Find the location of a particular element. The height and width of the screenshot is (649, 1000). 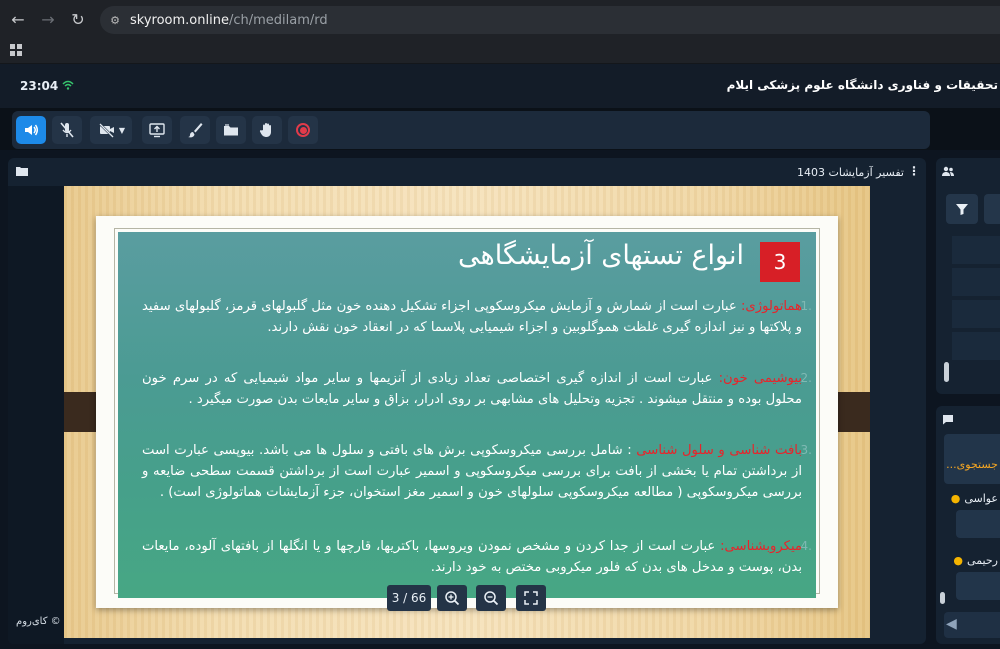

users-panel is located at coordinates (968, 276).